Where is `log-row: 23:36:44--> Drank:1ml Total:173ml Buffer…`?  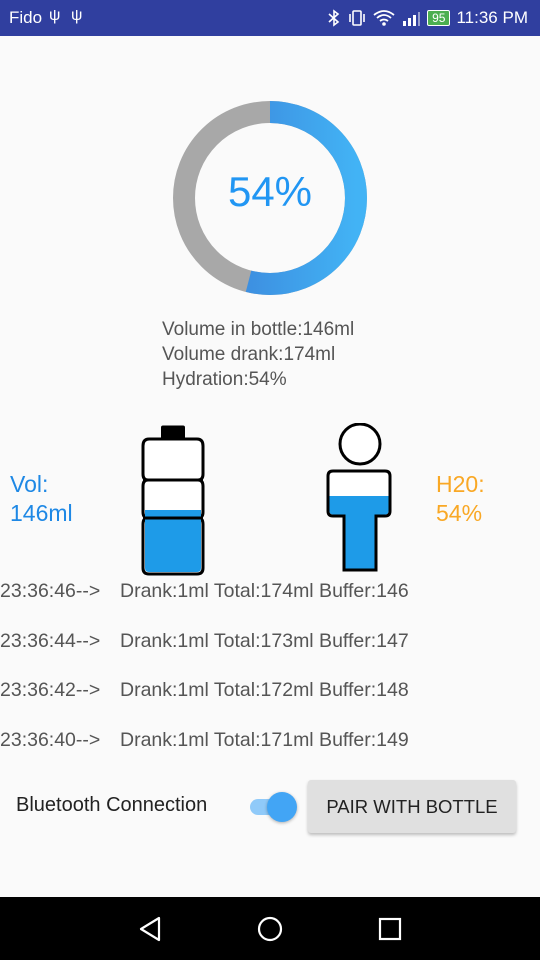
log-row: 23:36:44--> Drank:1ml Total:173ml Buffer… is located at coordinates (270, 651).